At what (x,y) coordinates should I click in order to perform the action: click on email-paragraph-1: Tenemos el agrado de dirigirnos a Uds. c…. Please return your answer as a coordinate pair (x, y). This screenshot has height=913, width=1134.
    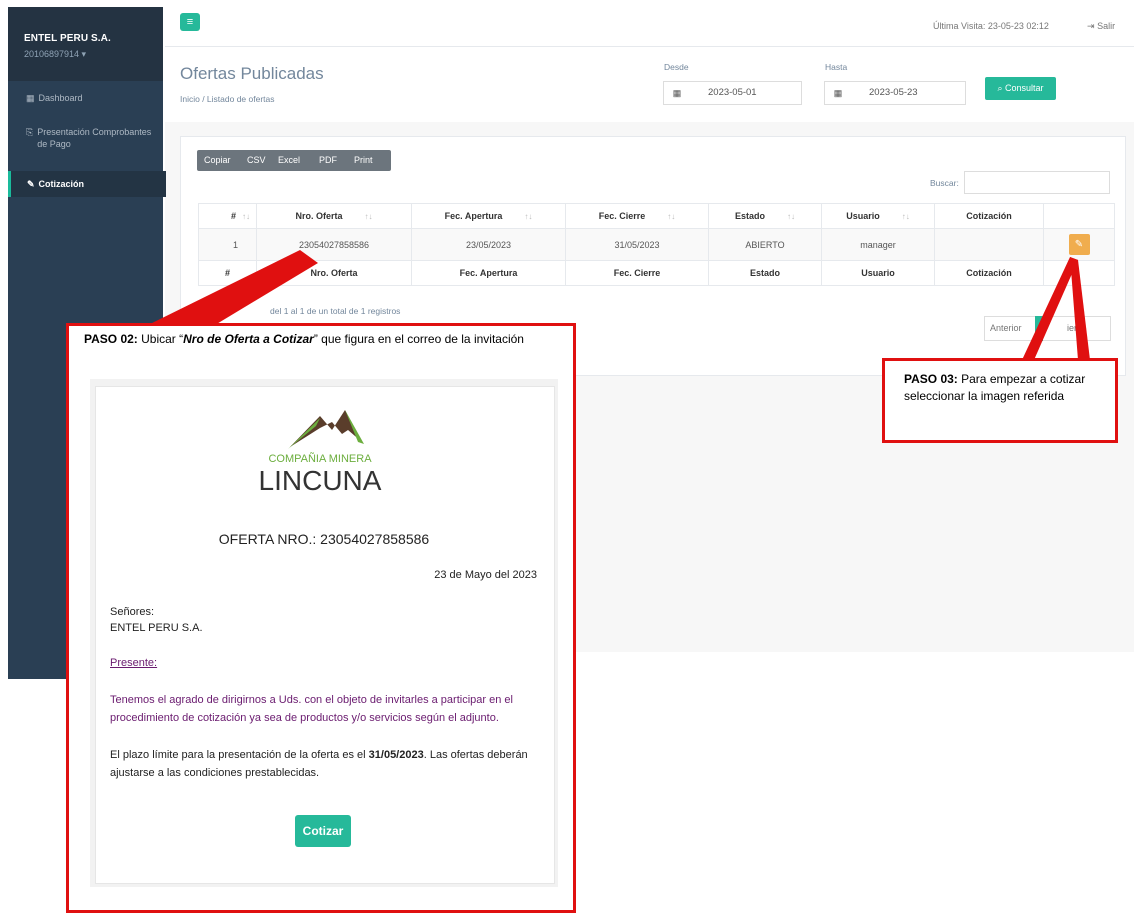
    Looking at the image, I should click on (311, 709).